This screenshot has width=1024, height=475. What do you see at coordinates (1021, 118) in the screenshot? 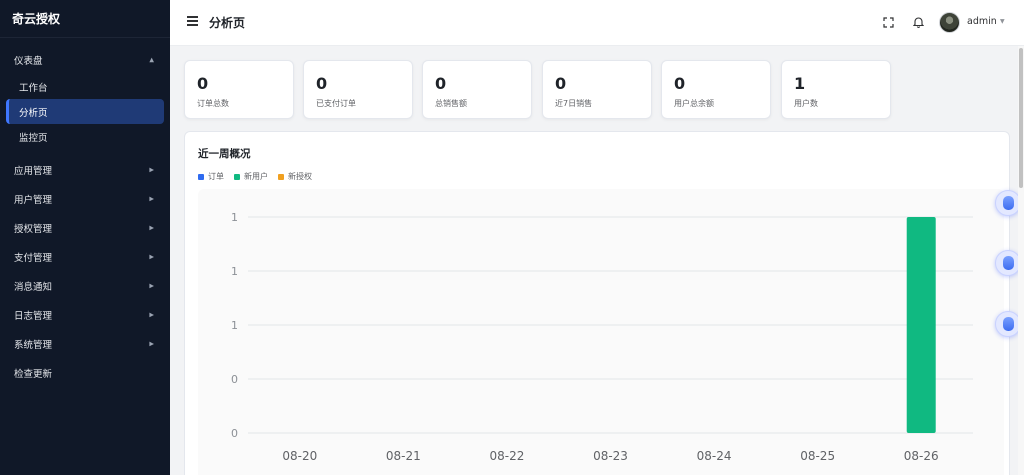
I see `scrollbar-thumb` at bounding box center [1021, 118].